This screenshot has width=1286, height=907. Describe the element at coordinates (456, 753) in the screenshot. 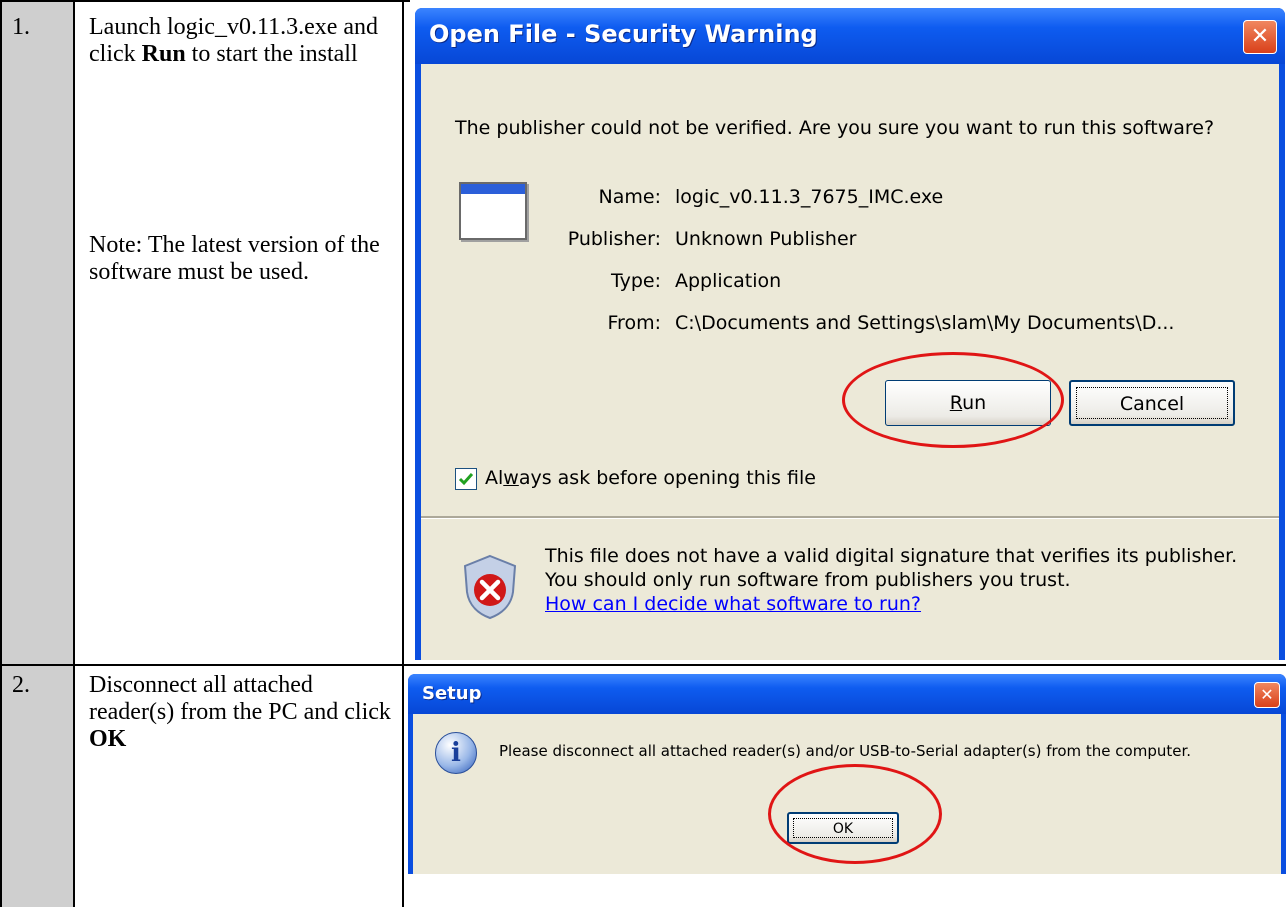

I see `info-icon: i` at that location.